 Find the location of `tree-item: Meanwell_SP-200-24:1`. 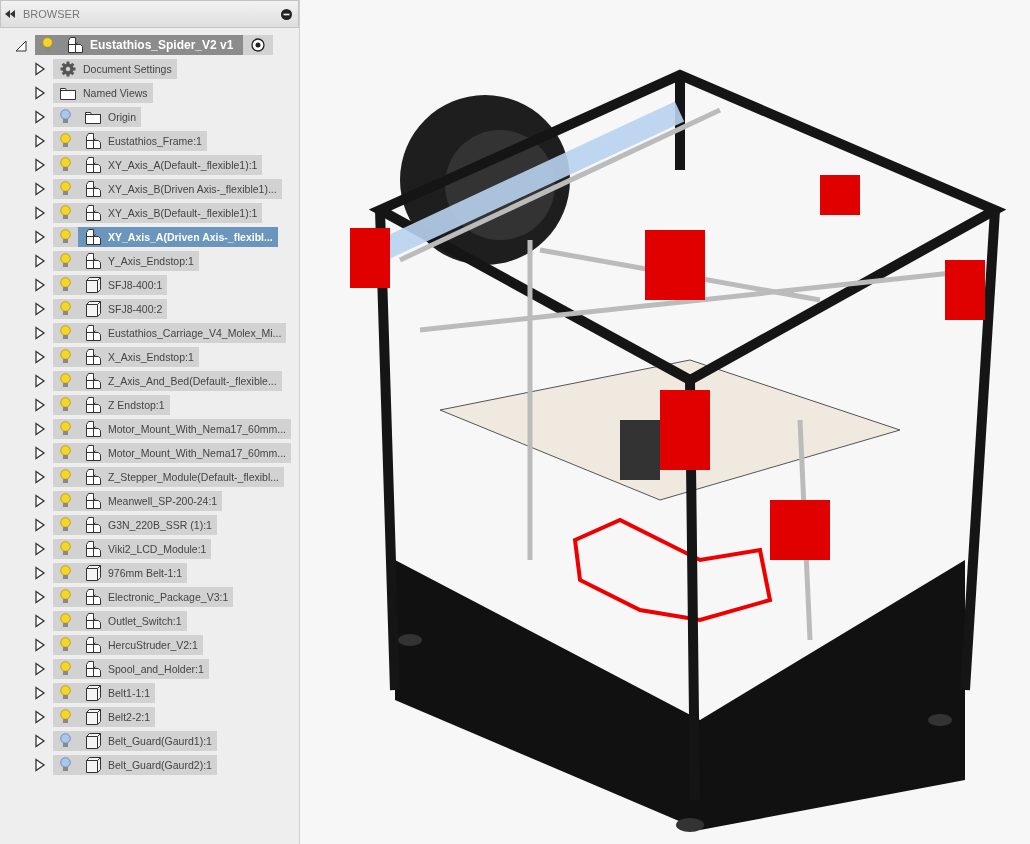

tree-item: Meanwell_SP-200-24:1 is located at coordinates (150, 501).